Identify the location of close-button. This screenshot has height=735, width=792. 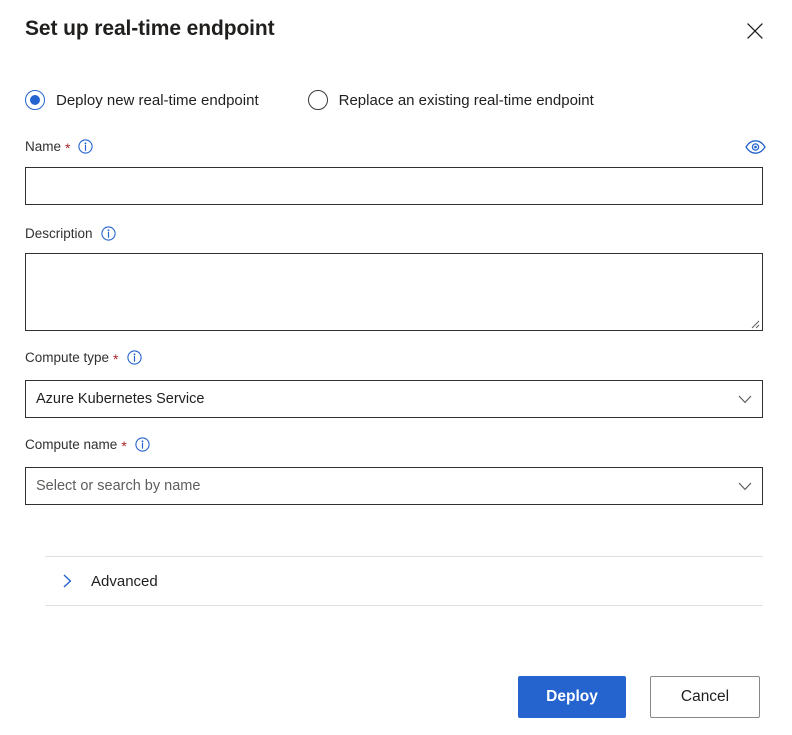
(755, 31).